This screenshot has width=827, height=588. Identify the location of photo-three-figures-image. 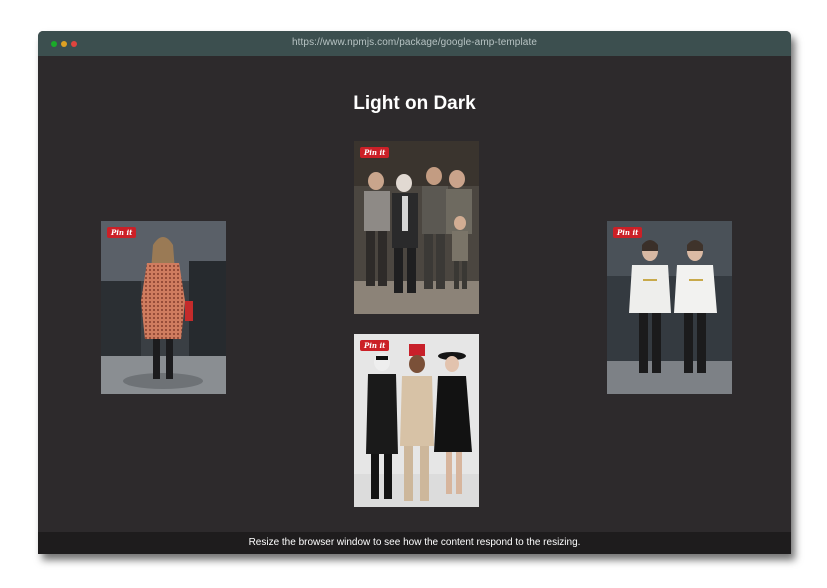
(416, 420).